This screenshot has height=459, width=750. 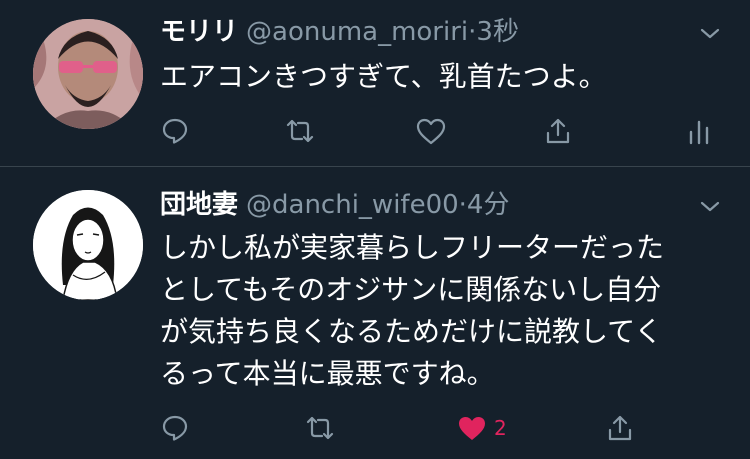 What do you see at coordinates (199, 32) in the screenshot?
I see `display-name: モリリ` at bounding box center [199, 32].